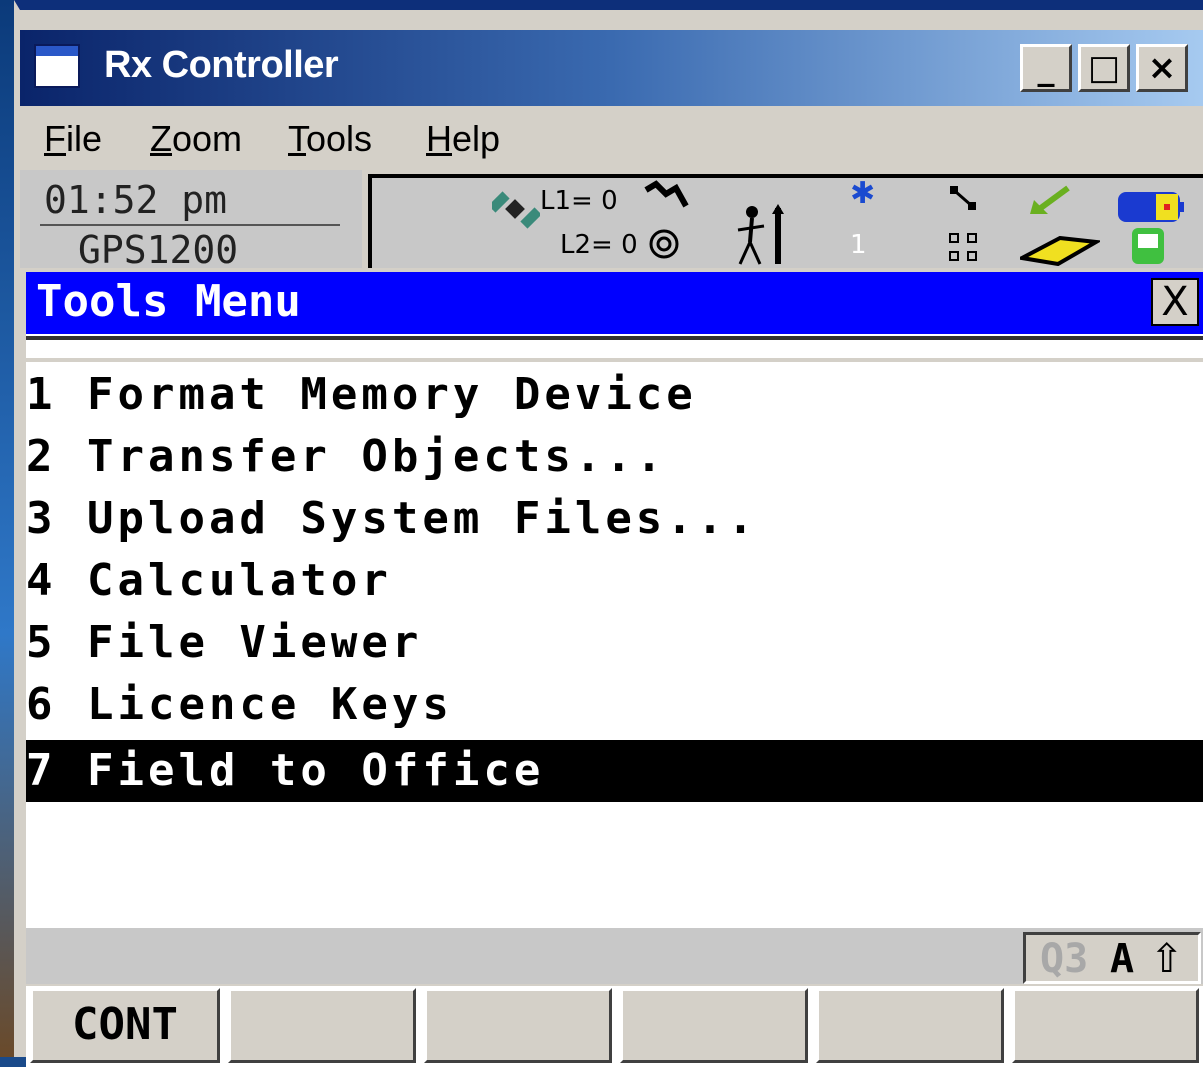 This screenshot has width=1203, height=1067. What do you see at coordinates (7, 528) in the screenshot?
I see `desktop-background` at bounding box center [7, 528].